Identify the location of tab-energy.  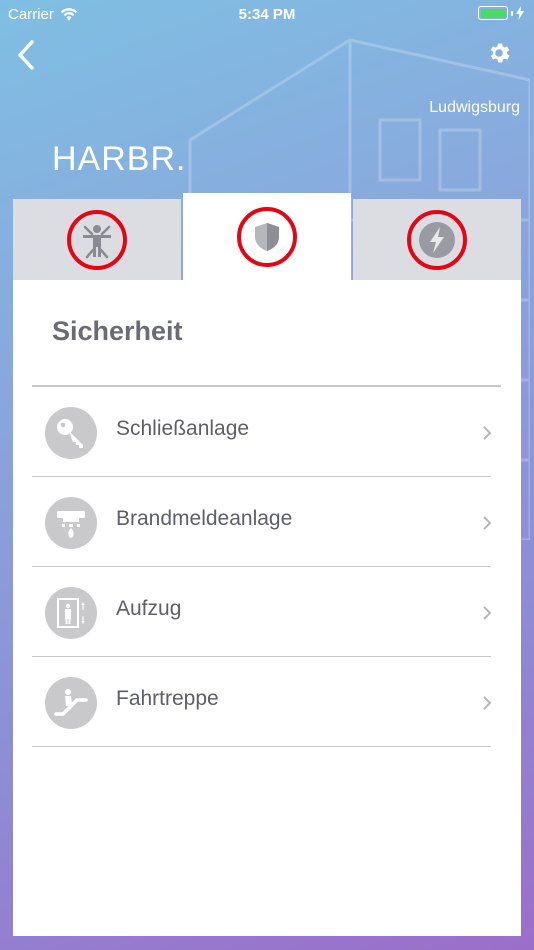
(437, 240).